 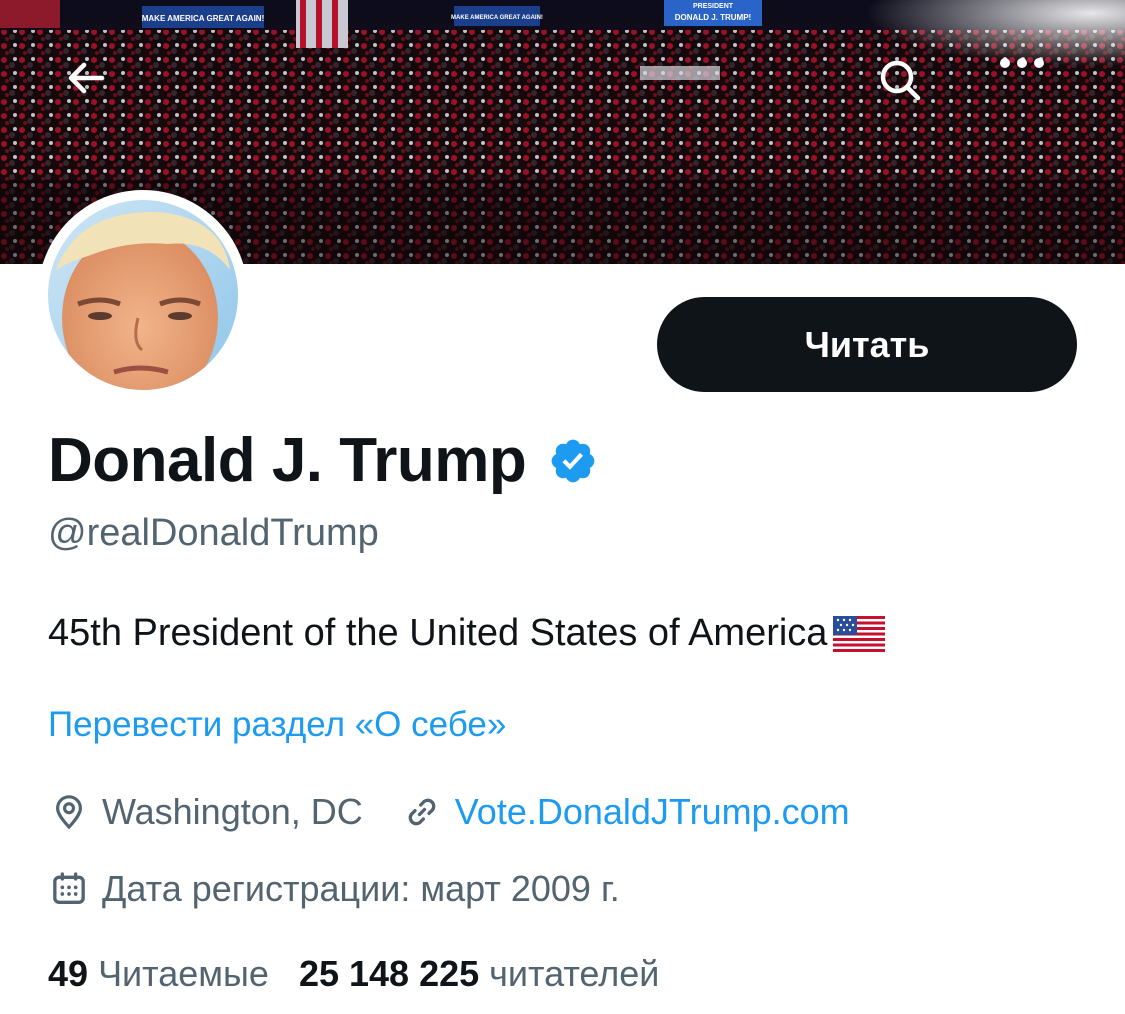 I want to click on banner-sign-1: MAKE AMERICA GREAT AGAIN!, so click(x=203, y=18).